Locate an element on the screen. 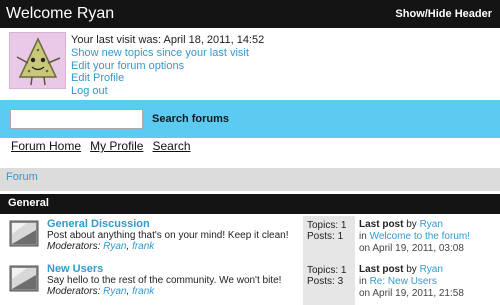  forum-stats-cell: Topics: 1 Posts: 3 is located at coordinates (329, 283).